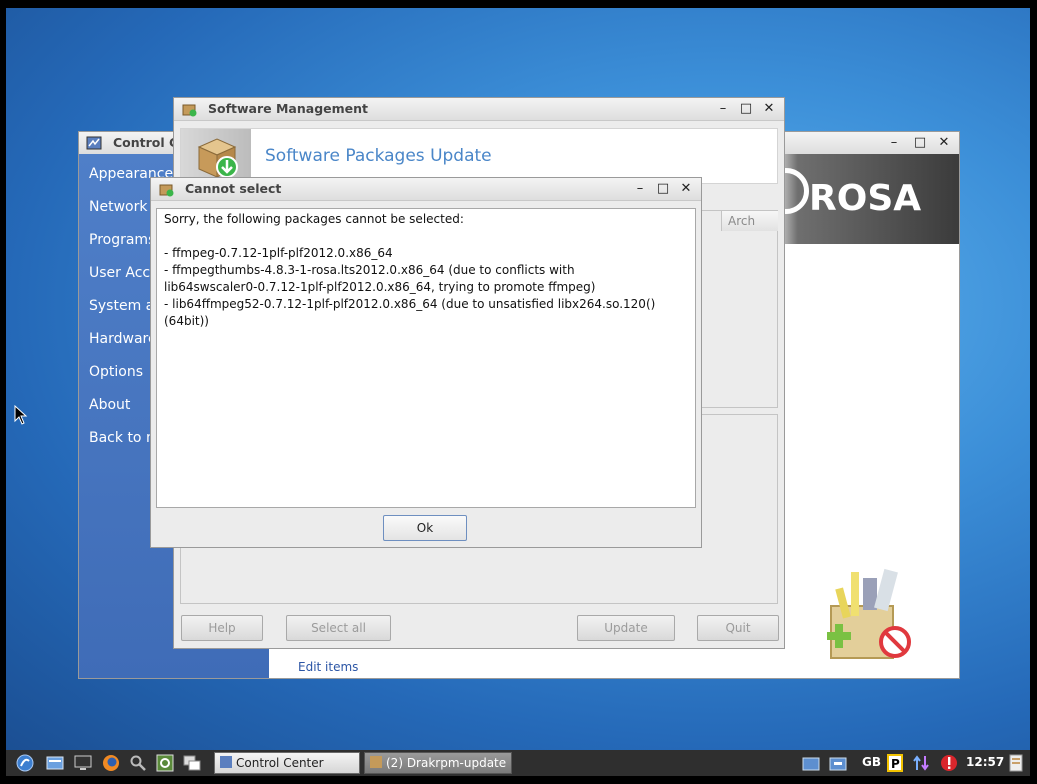 The image size is (1037, 784). I want to click on update-alert-icon, so click(949, 763).